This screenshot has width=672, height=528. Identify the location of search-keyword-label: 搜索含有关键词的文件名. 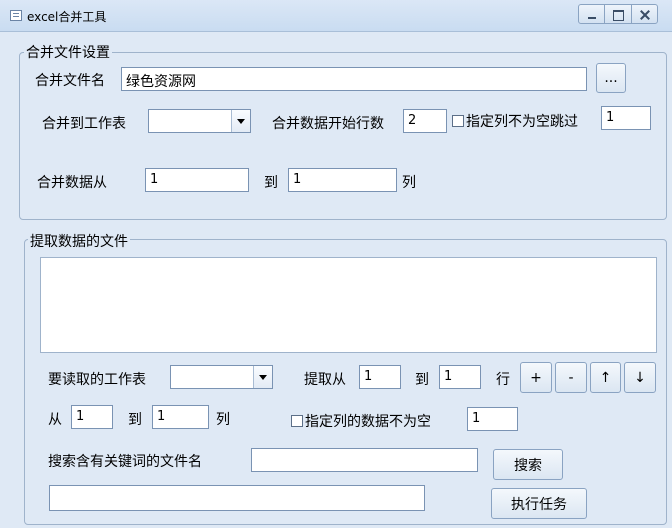
(125, 462).